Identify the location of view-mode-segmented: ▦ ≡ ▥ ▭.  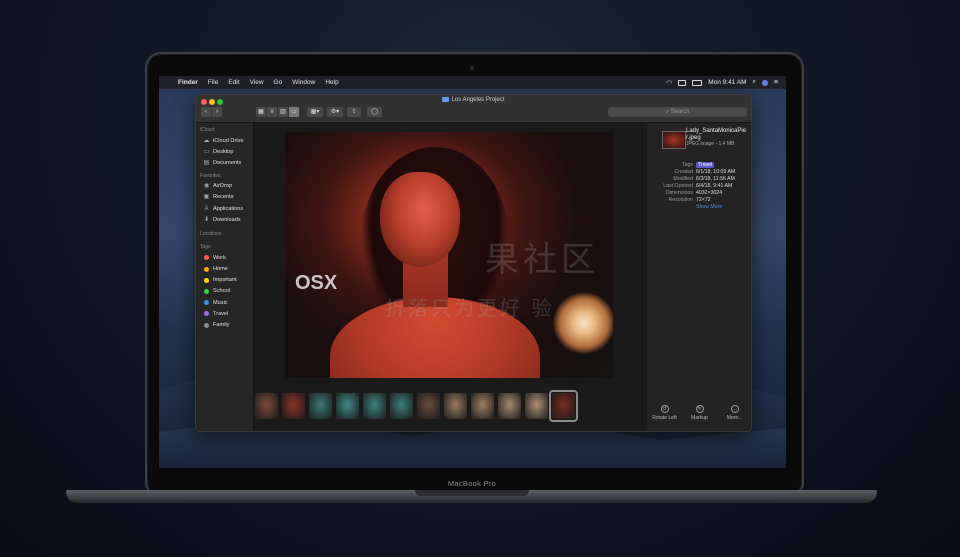
(278, 112).